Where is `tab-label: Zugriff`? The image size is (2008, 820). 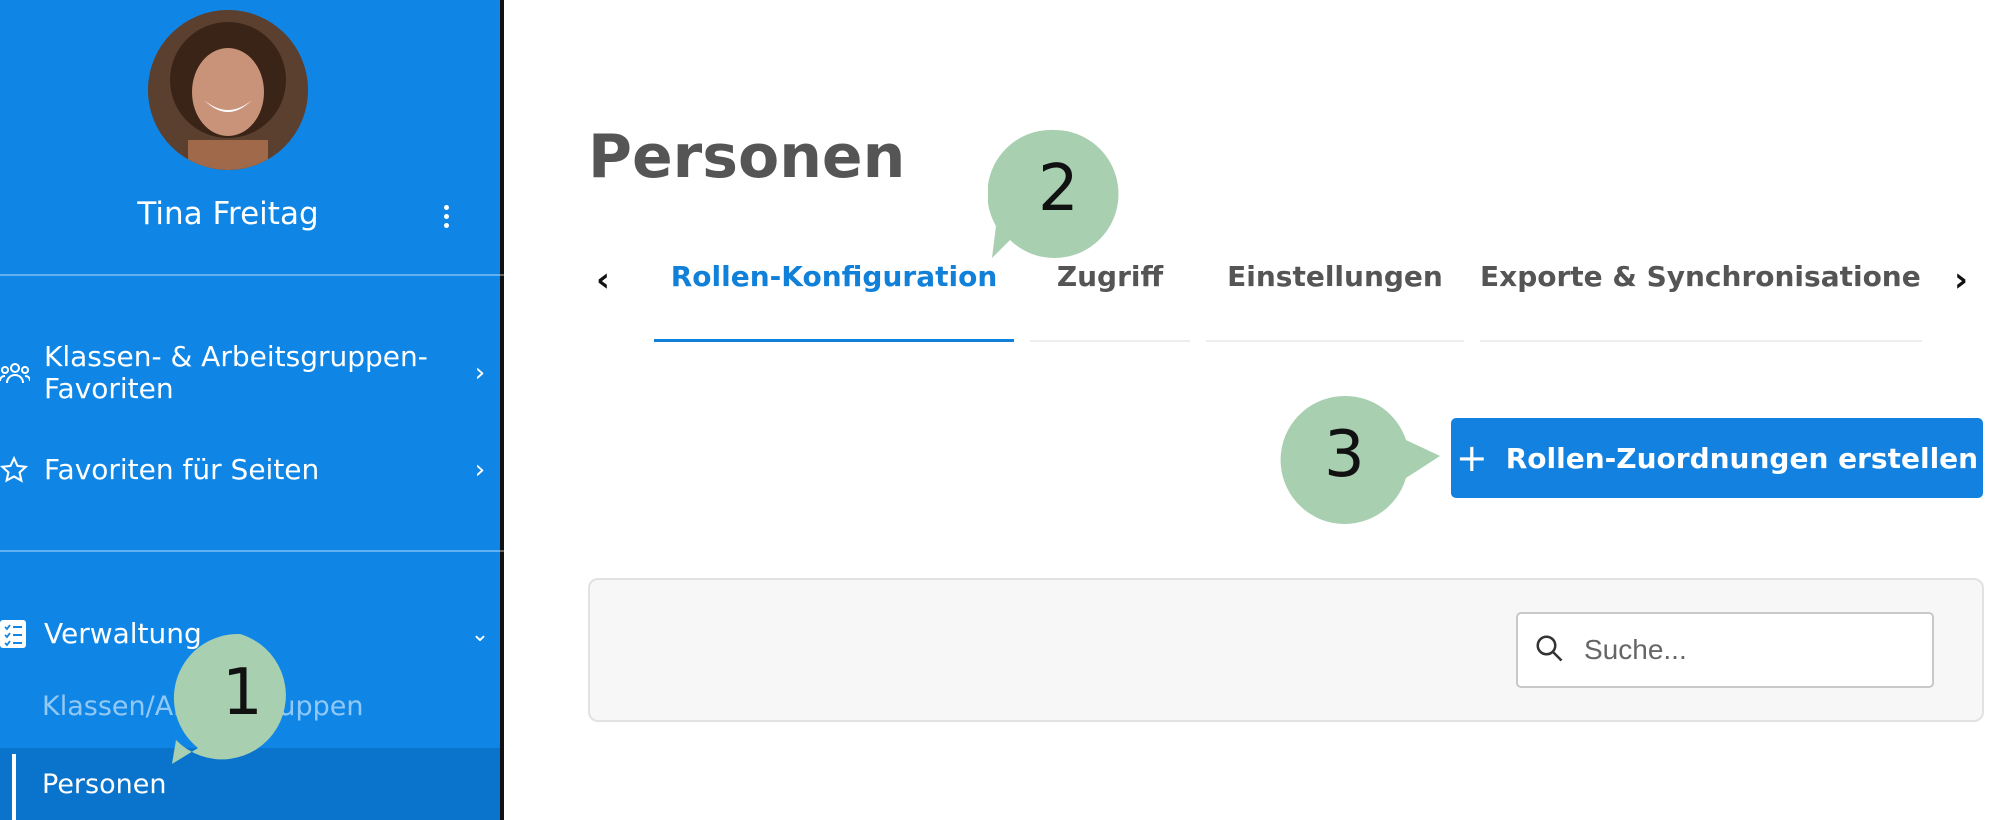 tab-label: Zugriff is located at coordinates (1110, 276).